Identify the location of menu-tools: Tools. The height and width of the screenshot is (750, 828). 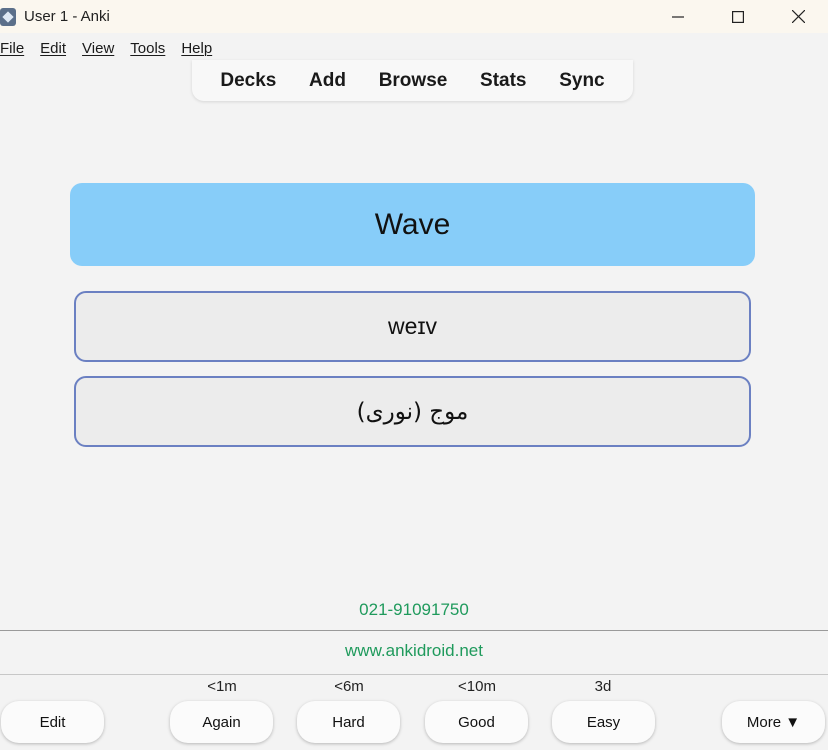
(147, 48).